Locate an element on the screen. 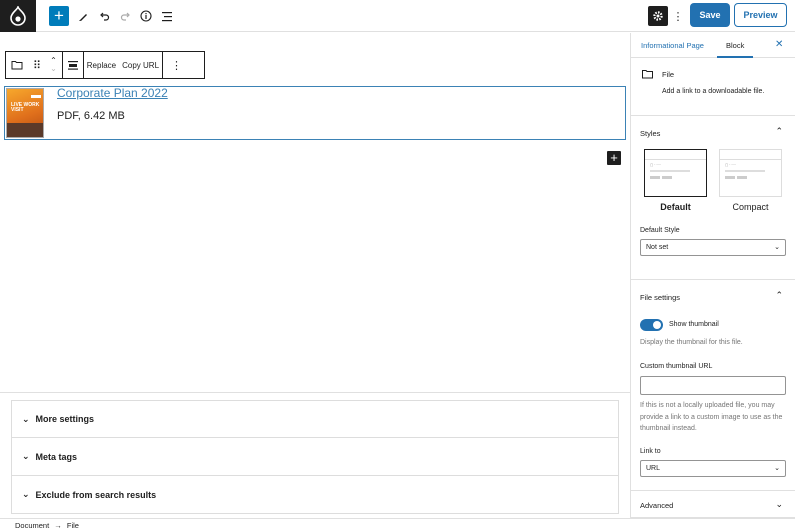 This screenshot has height=530, width=795. thumbnail-photo is located at coordinates (25, 130).